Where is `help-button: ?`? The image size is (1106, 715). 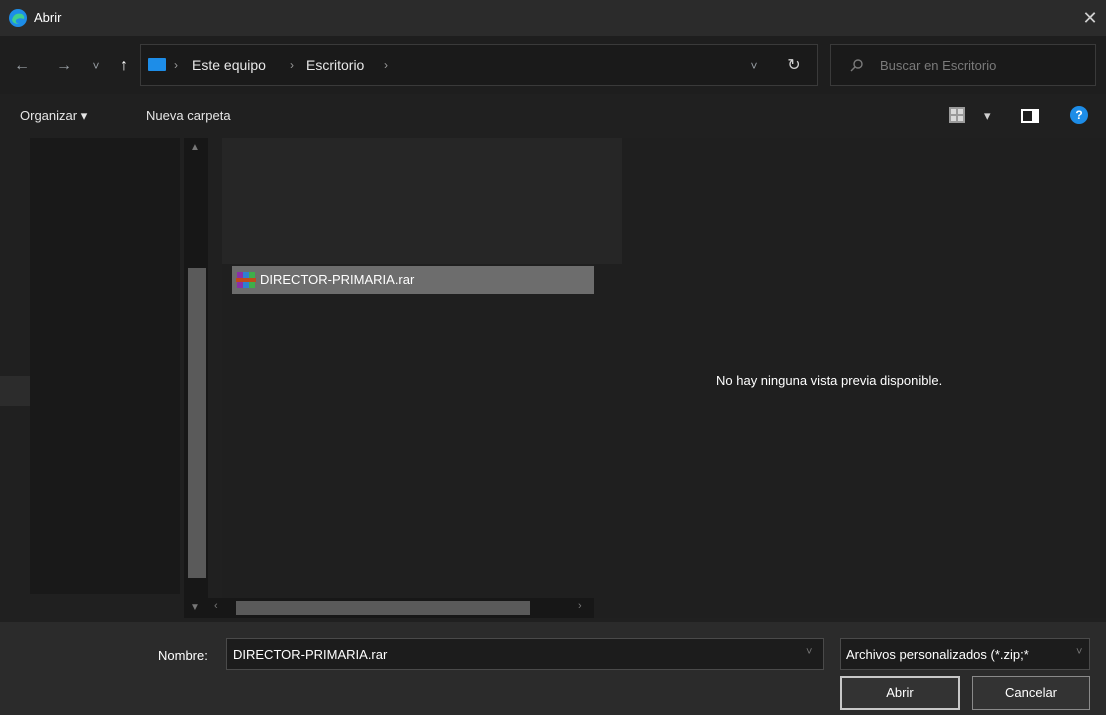
help-button: ? is located at coordinates (1079, 115).